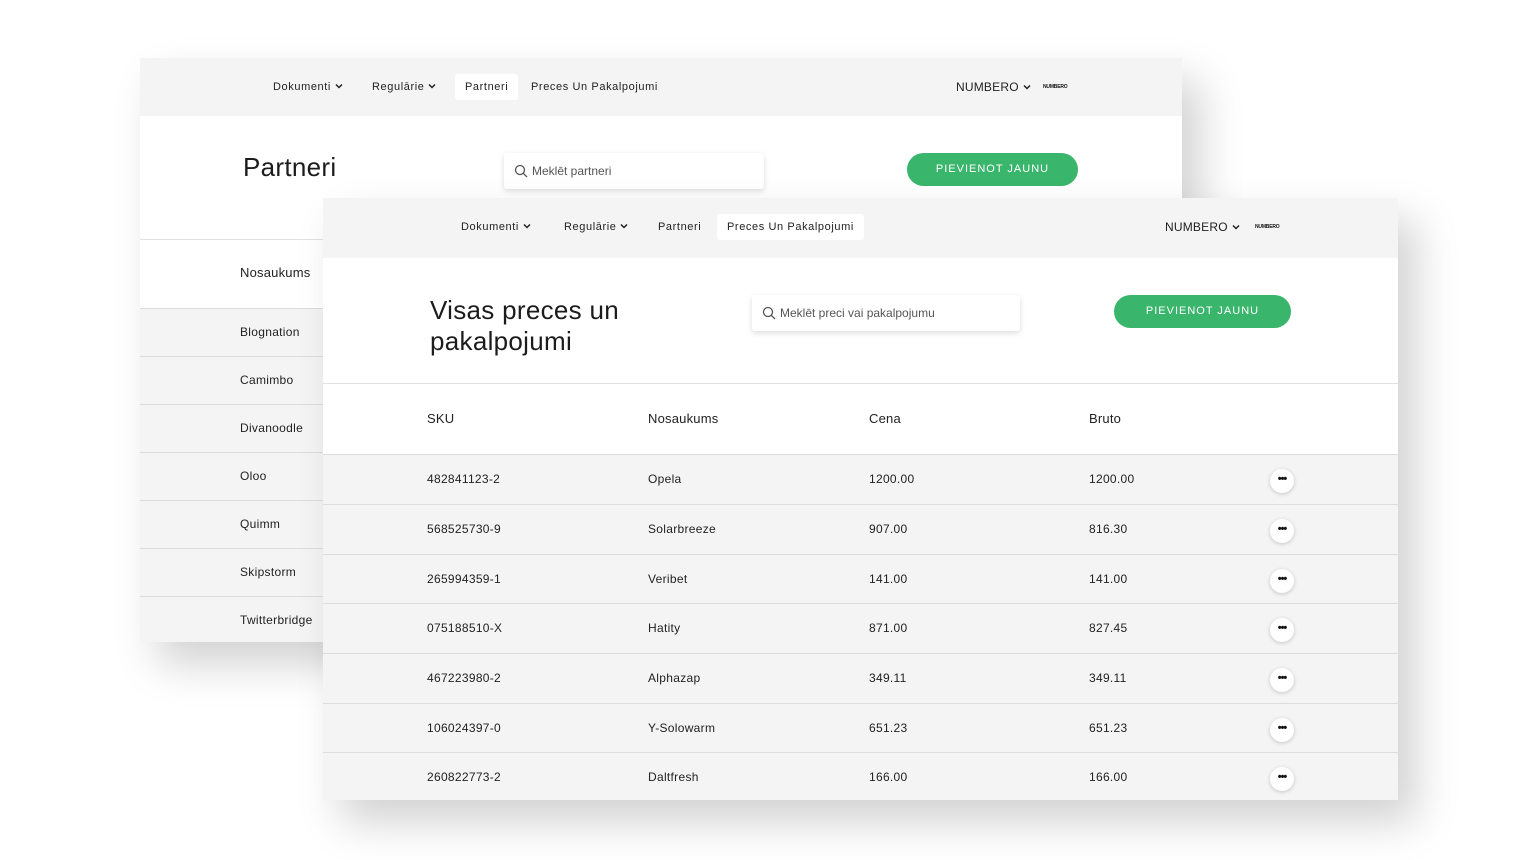  I want to click on sku-cell: 568525730-9, so click(464, 529).